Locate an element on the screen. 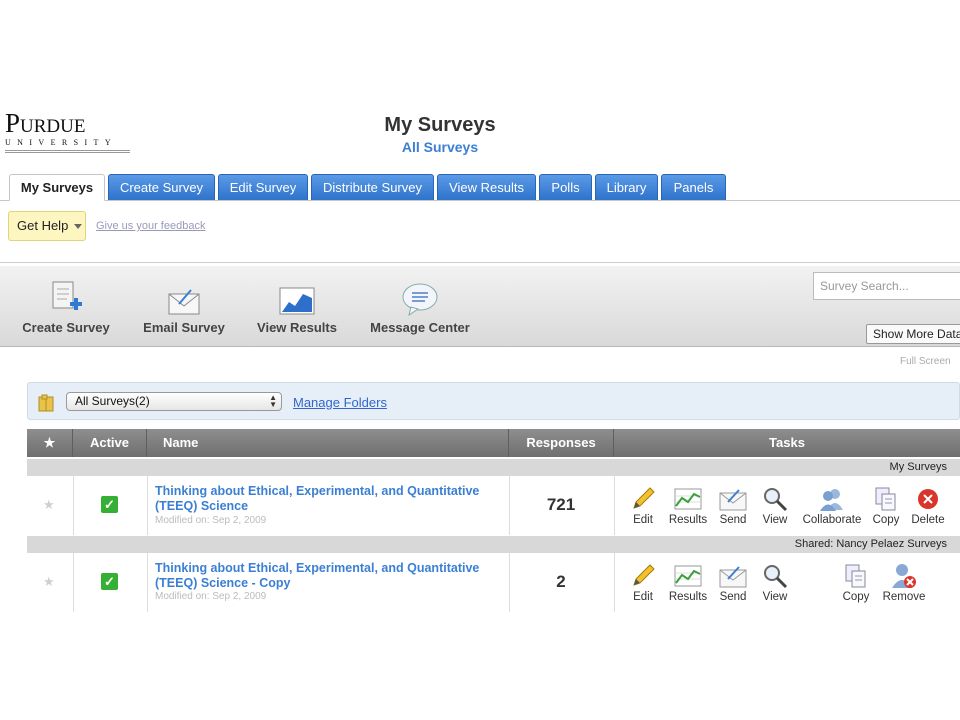 The height and width of the screenshot is (720, 960). delete-icon is located at coordinates (928, 499).